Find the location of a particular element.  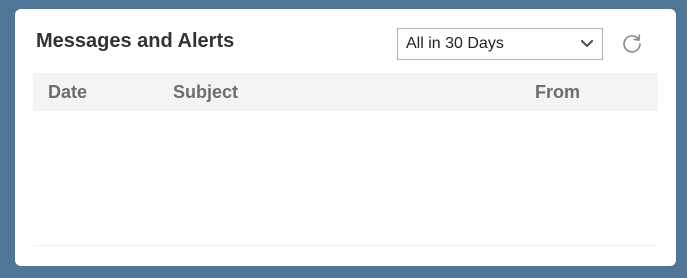

column-header-from: From is located at coordinates (557, 92).